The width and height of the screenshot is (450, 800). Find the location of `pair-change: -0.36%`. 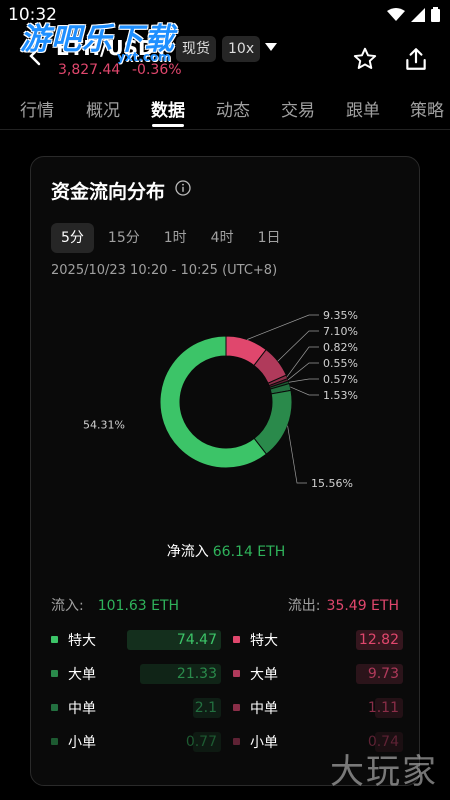

pair-change: -0.36% is located at coordinates (157, 70).